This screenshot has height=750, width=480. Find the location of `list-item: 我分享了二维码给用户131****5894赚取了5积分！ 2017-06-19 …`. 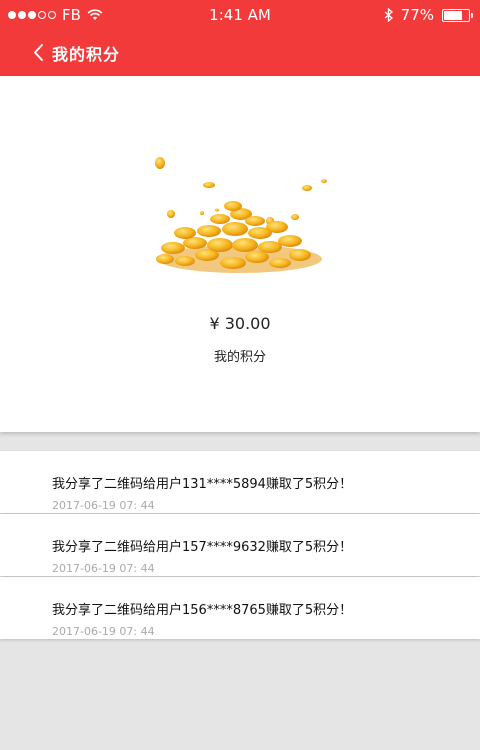

list-item: 我分享了二维码给用户131****5894赚取了5积分！ 2017-06-19 … is located at coordinates (240, 482).